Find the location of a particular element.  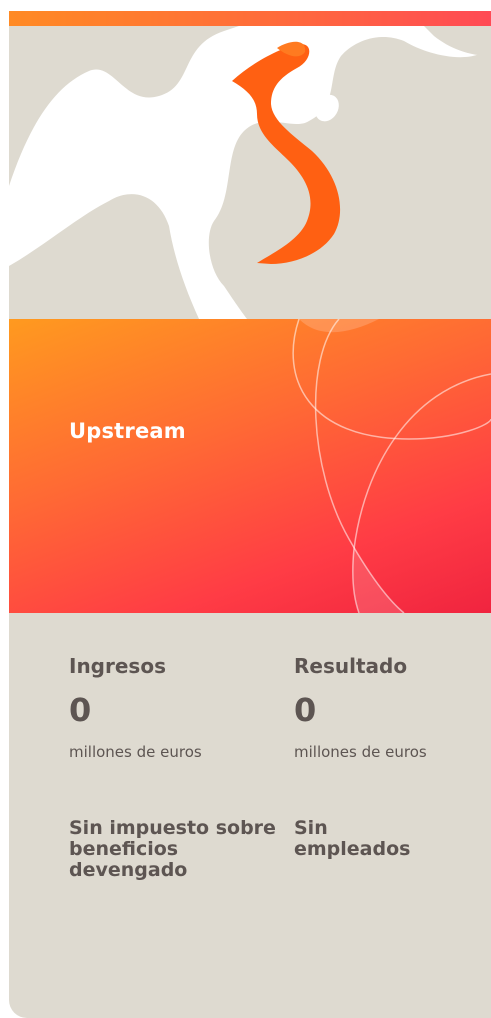

revenue-unit: millones de euros is located at coordinates (135, 752).